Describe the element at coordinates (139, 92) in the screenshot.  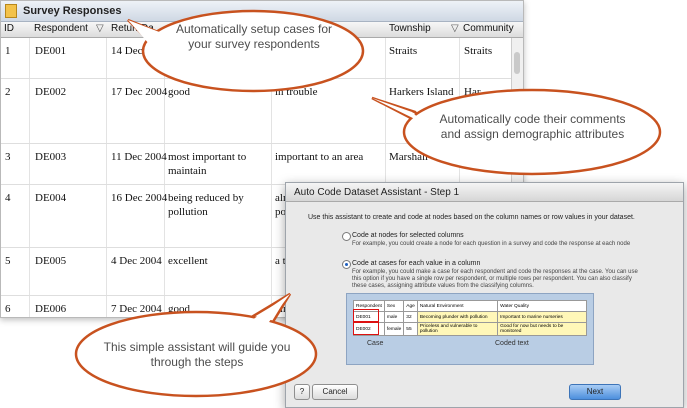
I see `date-cell: 17 Dec 2004` at that location.